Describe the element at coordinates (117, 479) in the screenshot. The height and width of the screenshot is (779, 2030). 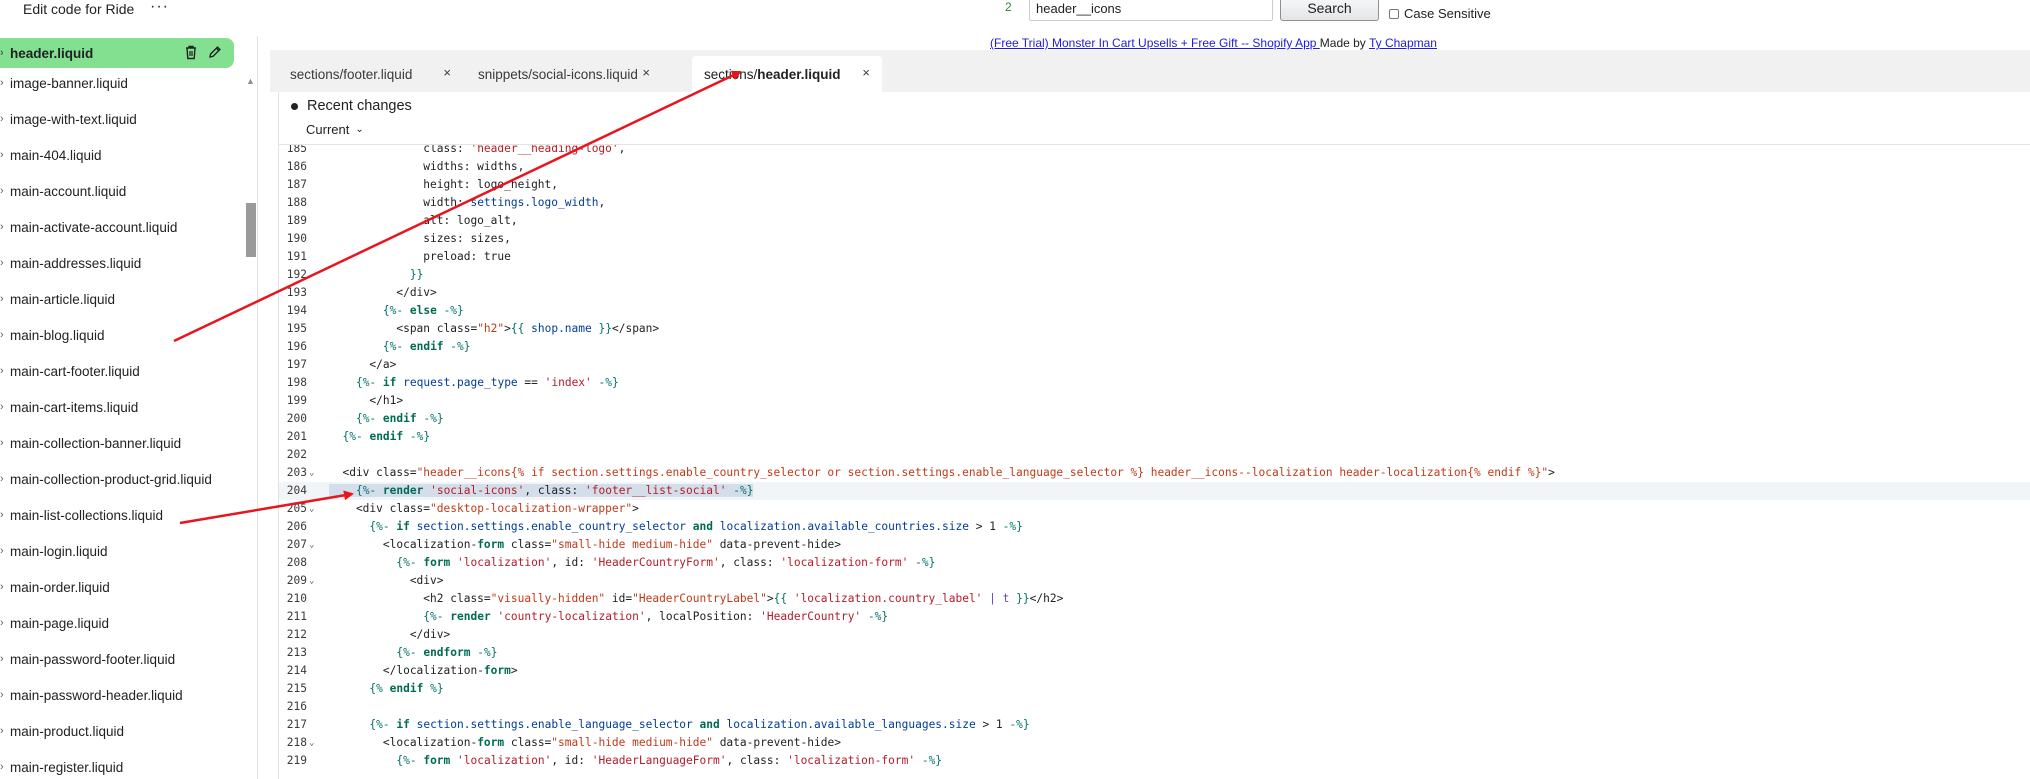
I see `file-item: › main-collection-product-grid.liquid` at that location.